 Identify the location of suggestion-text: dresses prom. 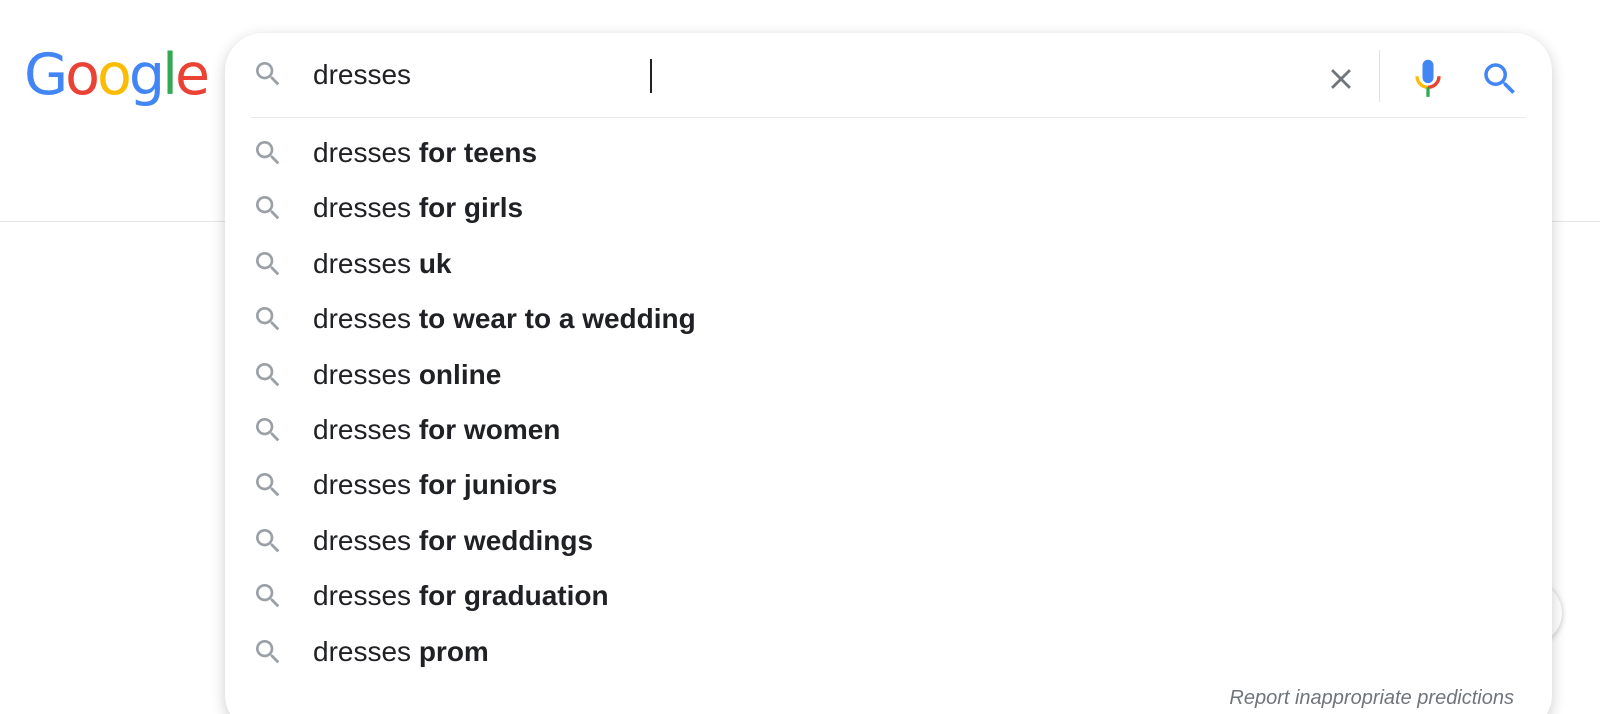
(401, 651).